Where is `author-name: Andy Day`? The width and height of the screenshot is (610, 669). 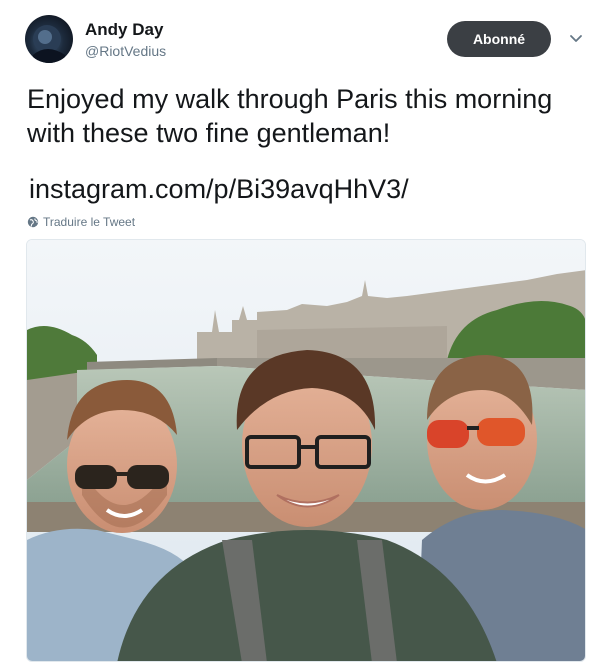
author-name: Andy Day is located at coordinates (124, 30).